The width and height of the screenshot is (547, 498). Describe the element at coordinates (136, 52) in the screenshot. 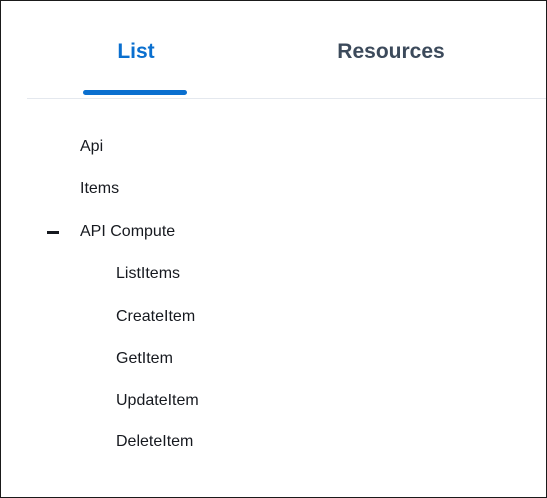

I see `tab-list: List` at that location.